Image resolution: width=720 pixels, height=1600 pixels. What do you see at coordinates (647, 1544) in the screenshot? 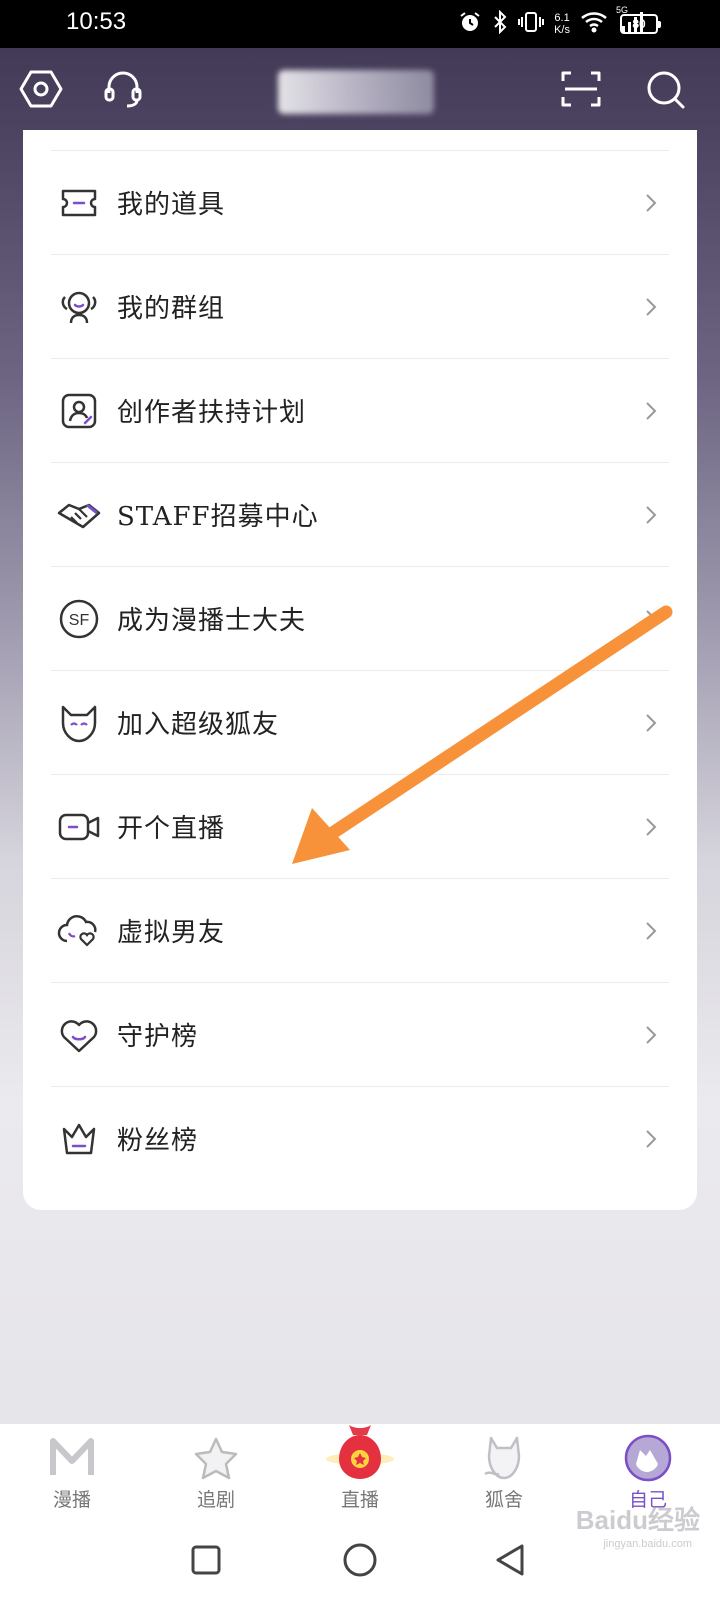
I see `watermark-url: jingyan.baidu.com` at bounding box center [647, 1544].